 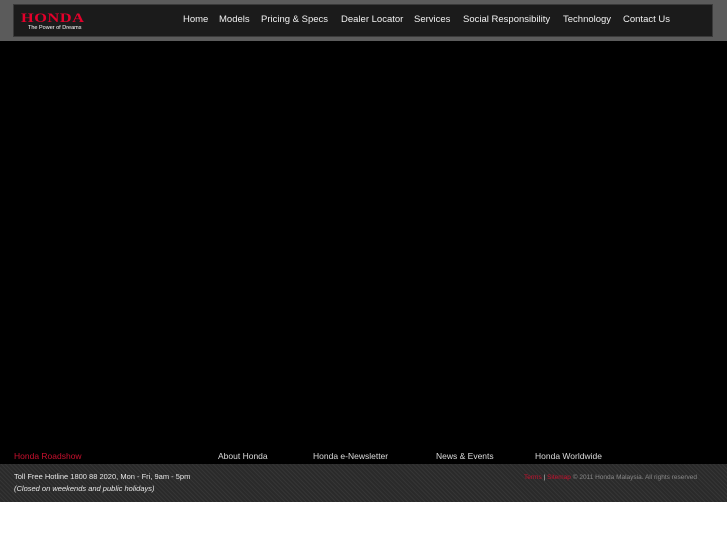 I want to click on footer-link-honda-worldwide: Honda Worldwide, so click(x=568, y=456).